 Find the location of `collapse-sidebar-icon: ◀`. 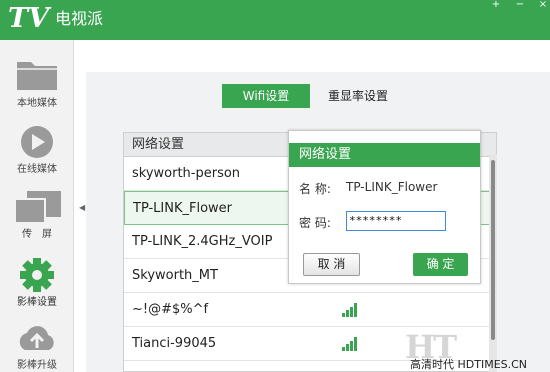

collapse-sidebar-icon: ◀ is located at coordinates (82, 207).